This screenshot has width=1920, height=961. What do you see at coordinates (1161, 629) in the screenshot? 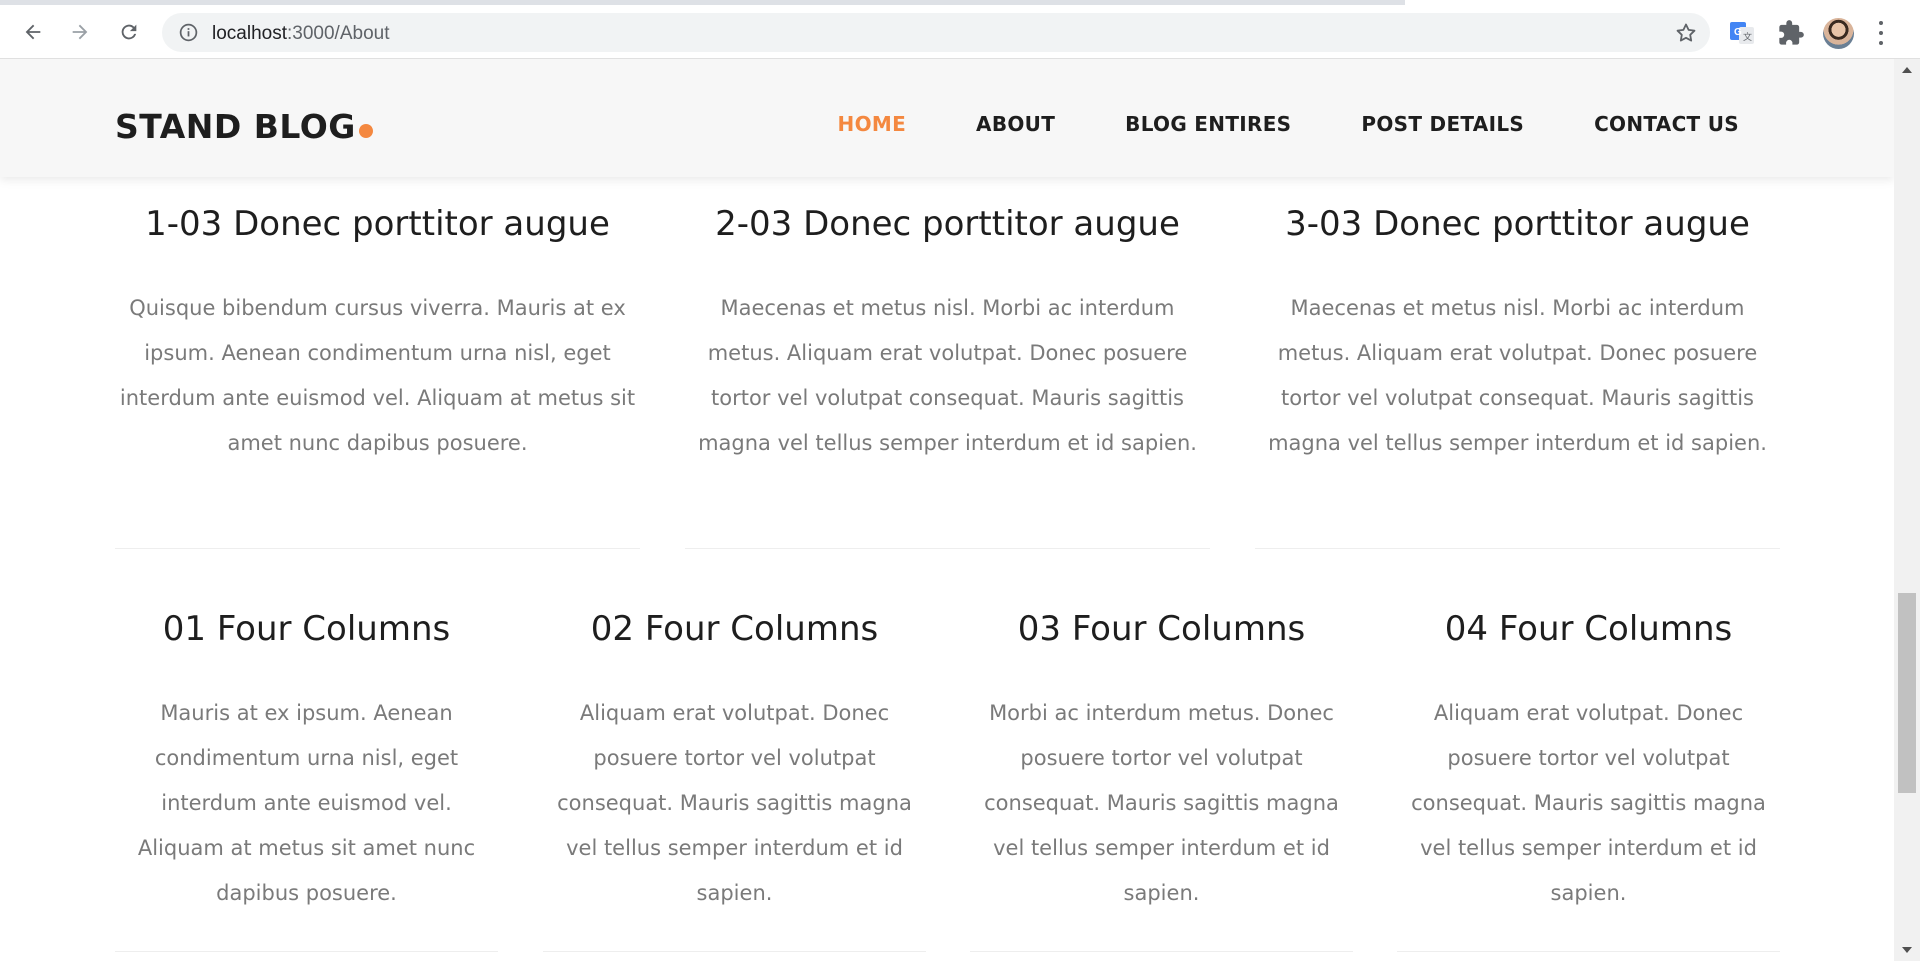
I see `column-title: 03 Four Columns` at bounding box center [1161, 629].